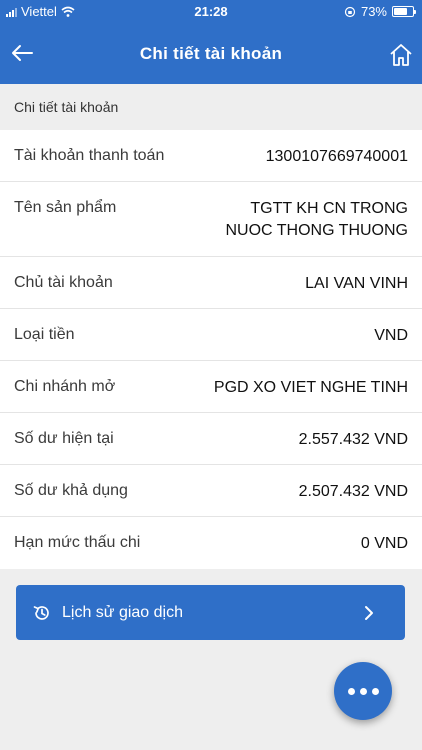 Image resolution: width=422 pixels, height=750 pixels. Describe the element at coordinates (211, 543) in the screenshot. I see `detail-row: Hạn mức thấu chi 0 VND` at that location.